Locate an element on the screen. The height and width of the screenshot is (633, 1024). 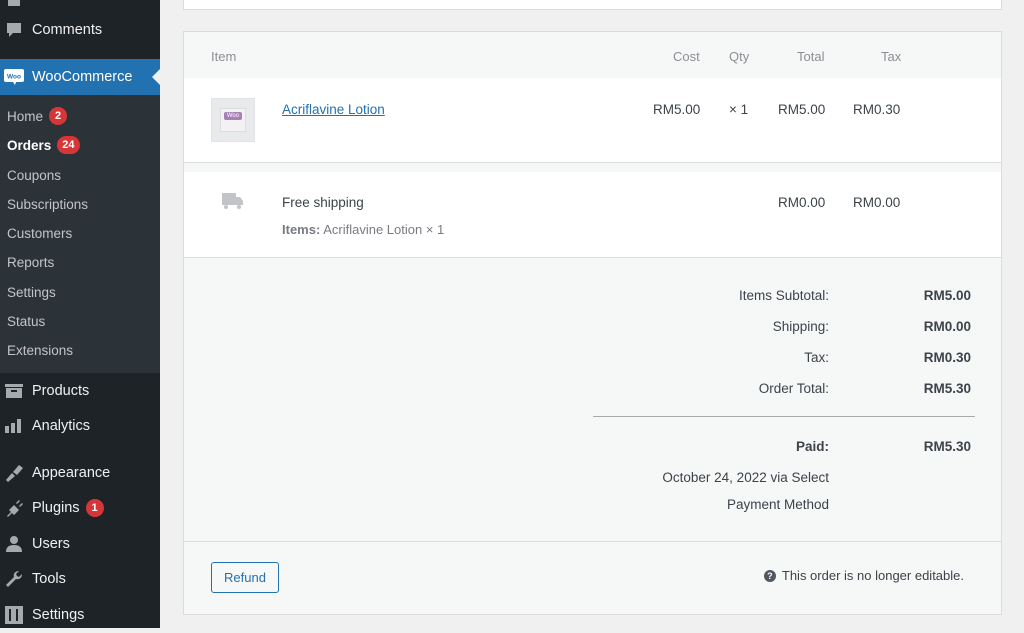
paid-date-line1: October 24, 2022 via Select is located at coordinates (745, 477).